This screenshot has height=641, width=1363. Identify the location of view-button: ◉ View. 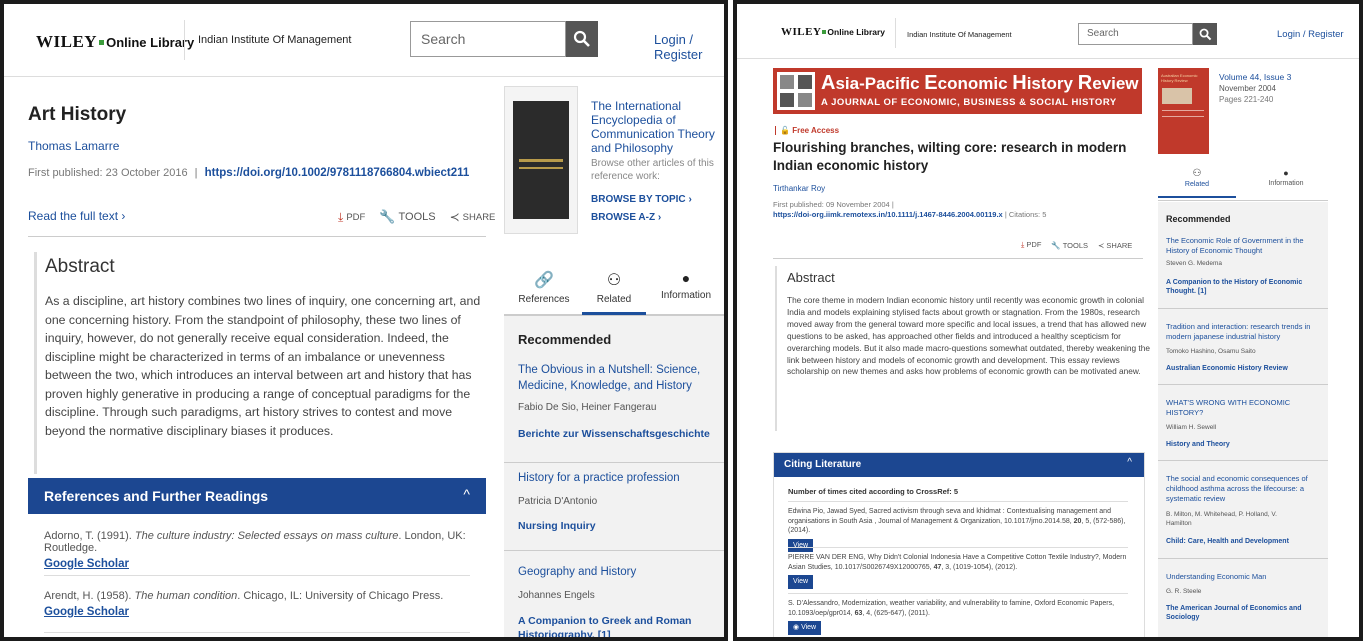
(805, 628).